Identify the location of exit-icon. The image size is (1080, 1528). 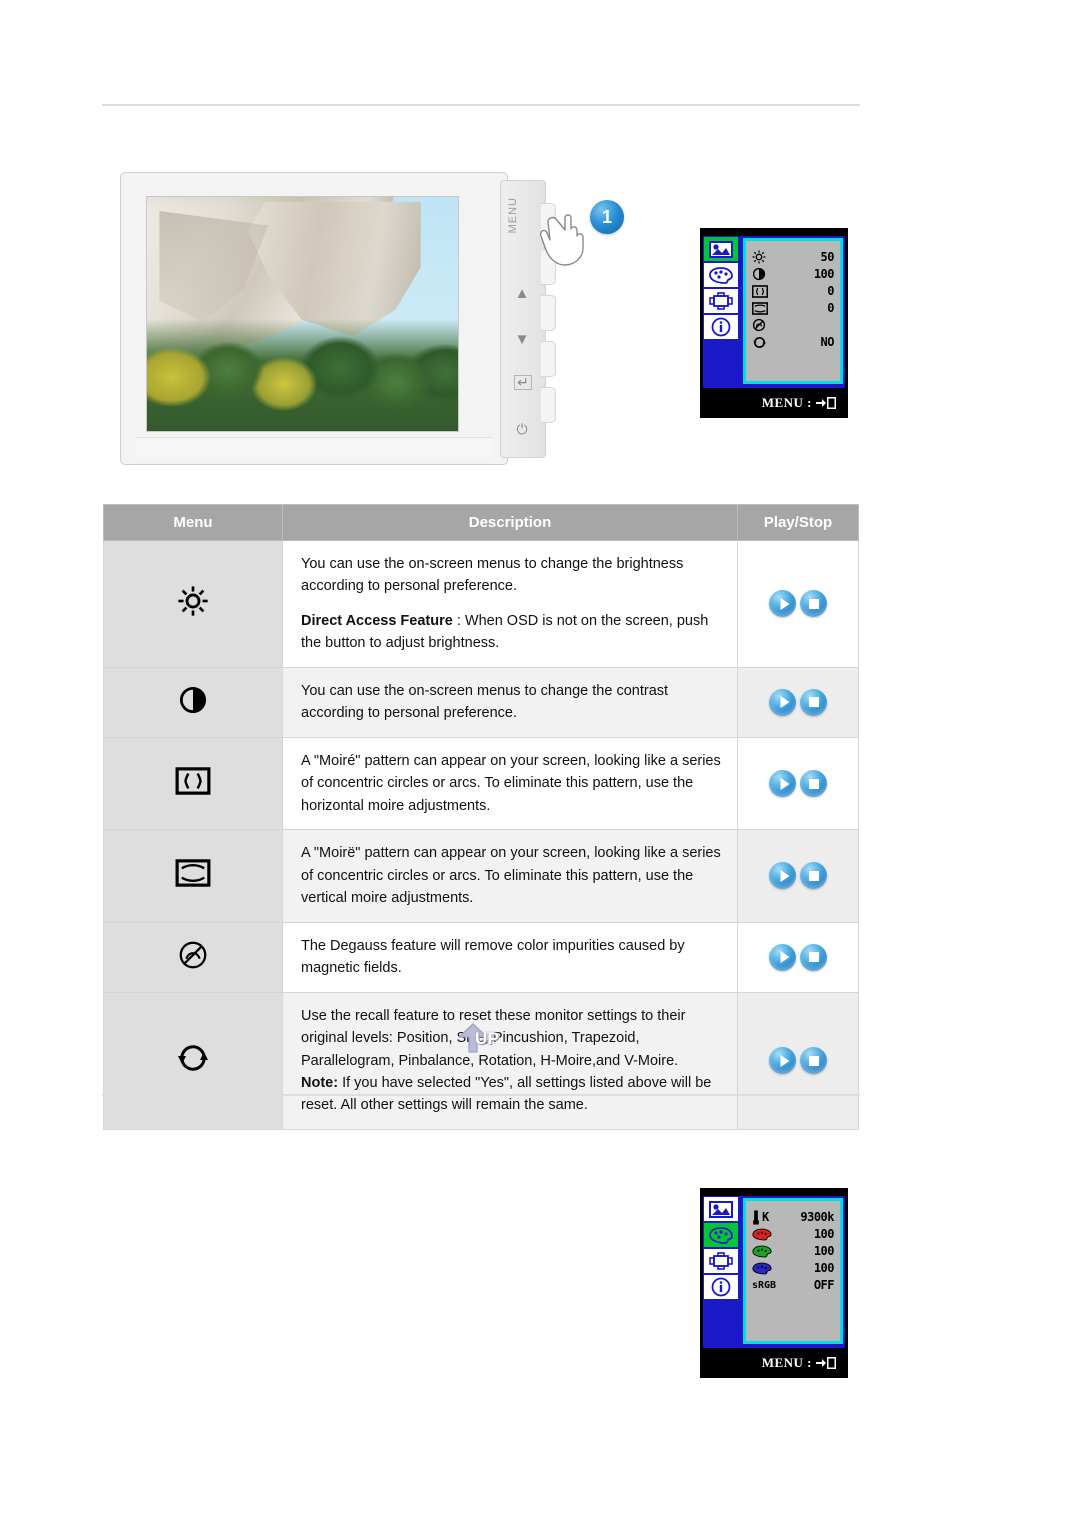
(826, 403).